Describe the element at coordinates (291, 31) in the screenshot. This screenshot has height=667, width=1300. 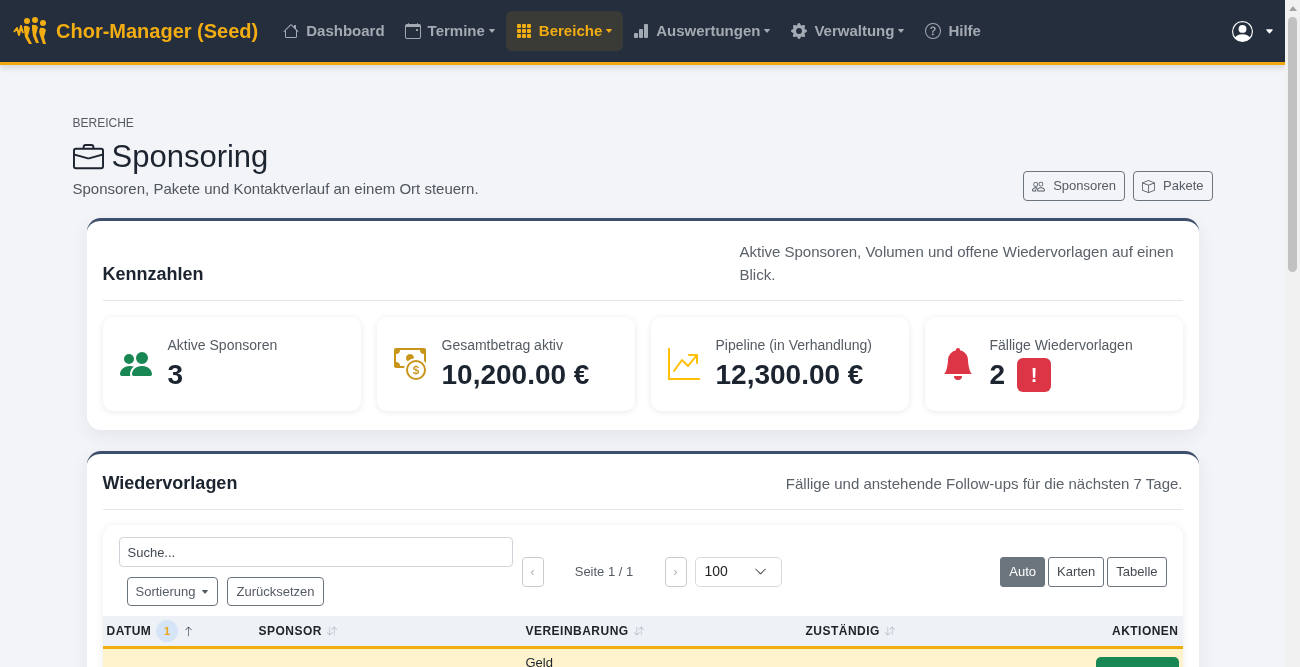
I see `house-icon` at that location.